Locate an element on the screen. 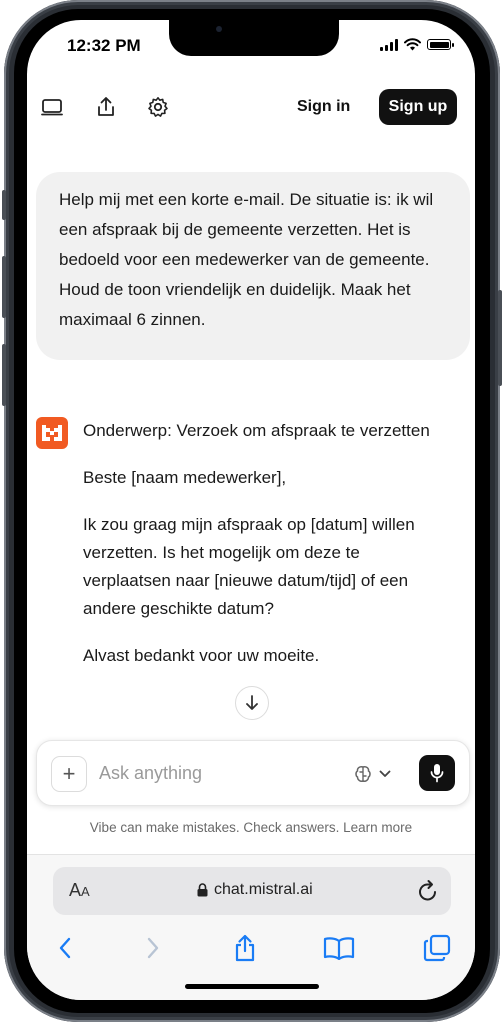 The width and height of the screenshot is (504, 1024). wifi-icon is located at coordinates (412, 44).